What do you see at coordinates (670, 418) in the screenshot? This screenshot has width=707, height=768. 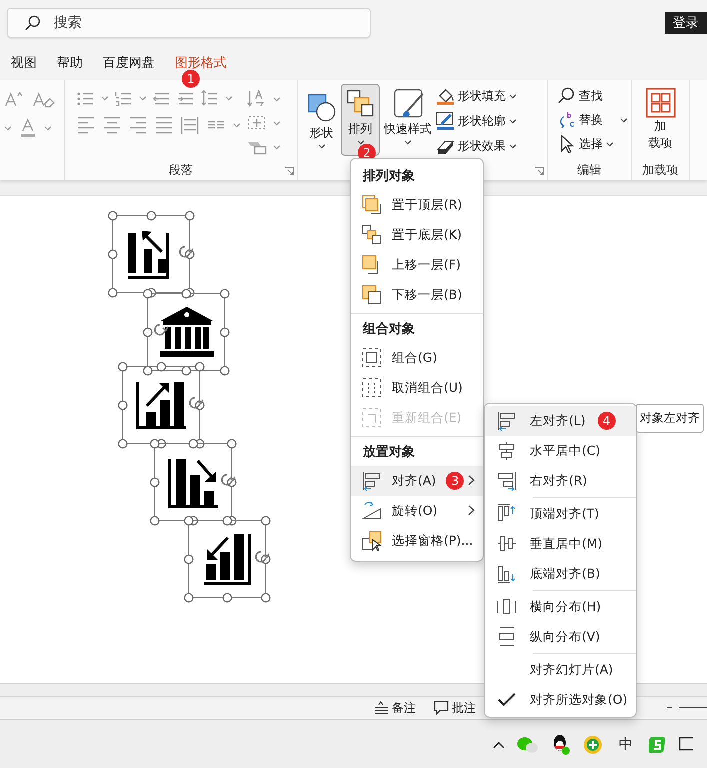 I see `tooltip: 对象左对齐` at bounding box center [670, 418].